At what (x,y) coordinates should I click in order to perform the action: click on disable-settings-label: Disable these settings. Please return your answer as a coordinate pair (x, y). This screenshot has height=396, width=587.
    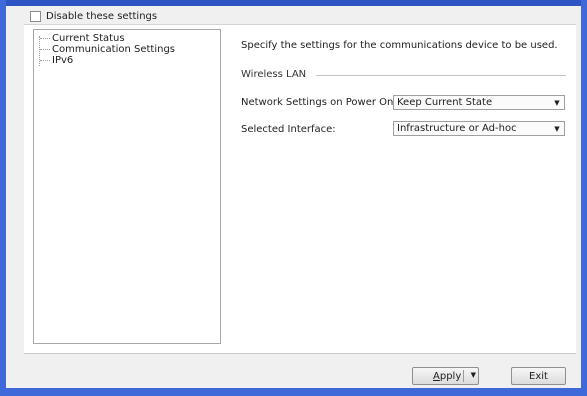
    Looking at the image, I should click on (102, 16).